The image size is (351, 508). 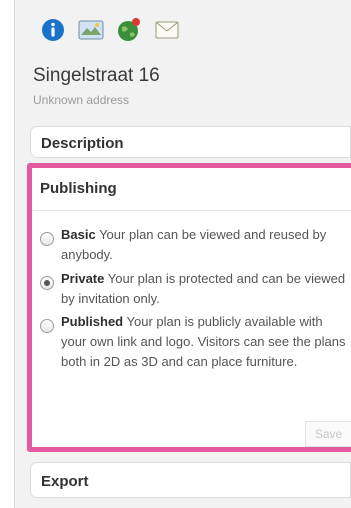 What do you see at coordinates (47, 326) in the screenshot?
I see `published-radio` at bounding box center [47, 326].